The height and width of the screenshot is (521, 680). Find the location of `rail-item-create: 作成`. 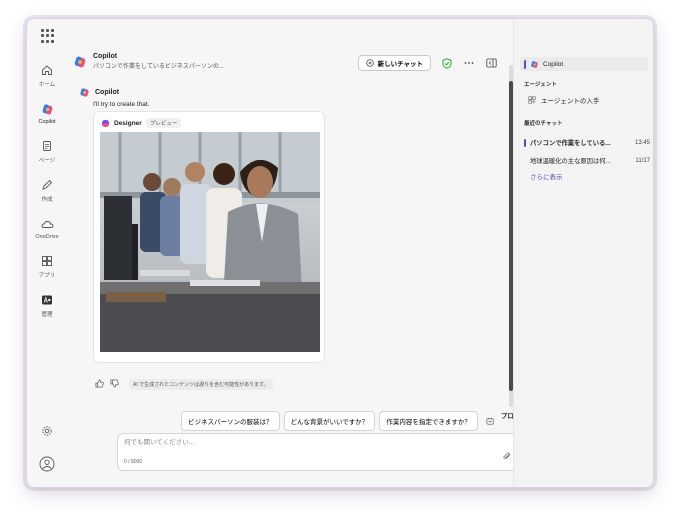

rail-item-create: 作成 is located at coordinates (47, 189).